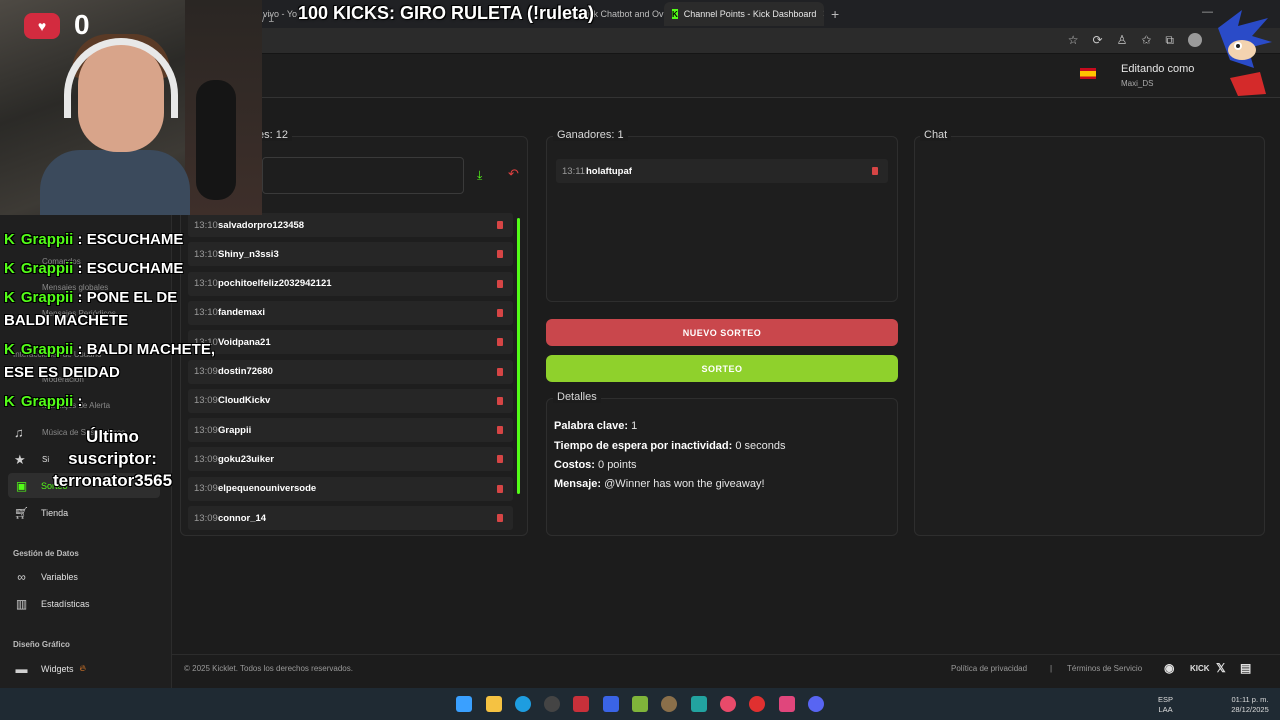  I want to click on x-icon: 𝕏, so click(1221, 668).